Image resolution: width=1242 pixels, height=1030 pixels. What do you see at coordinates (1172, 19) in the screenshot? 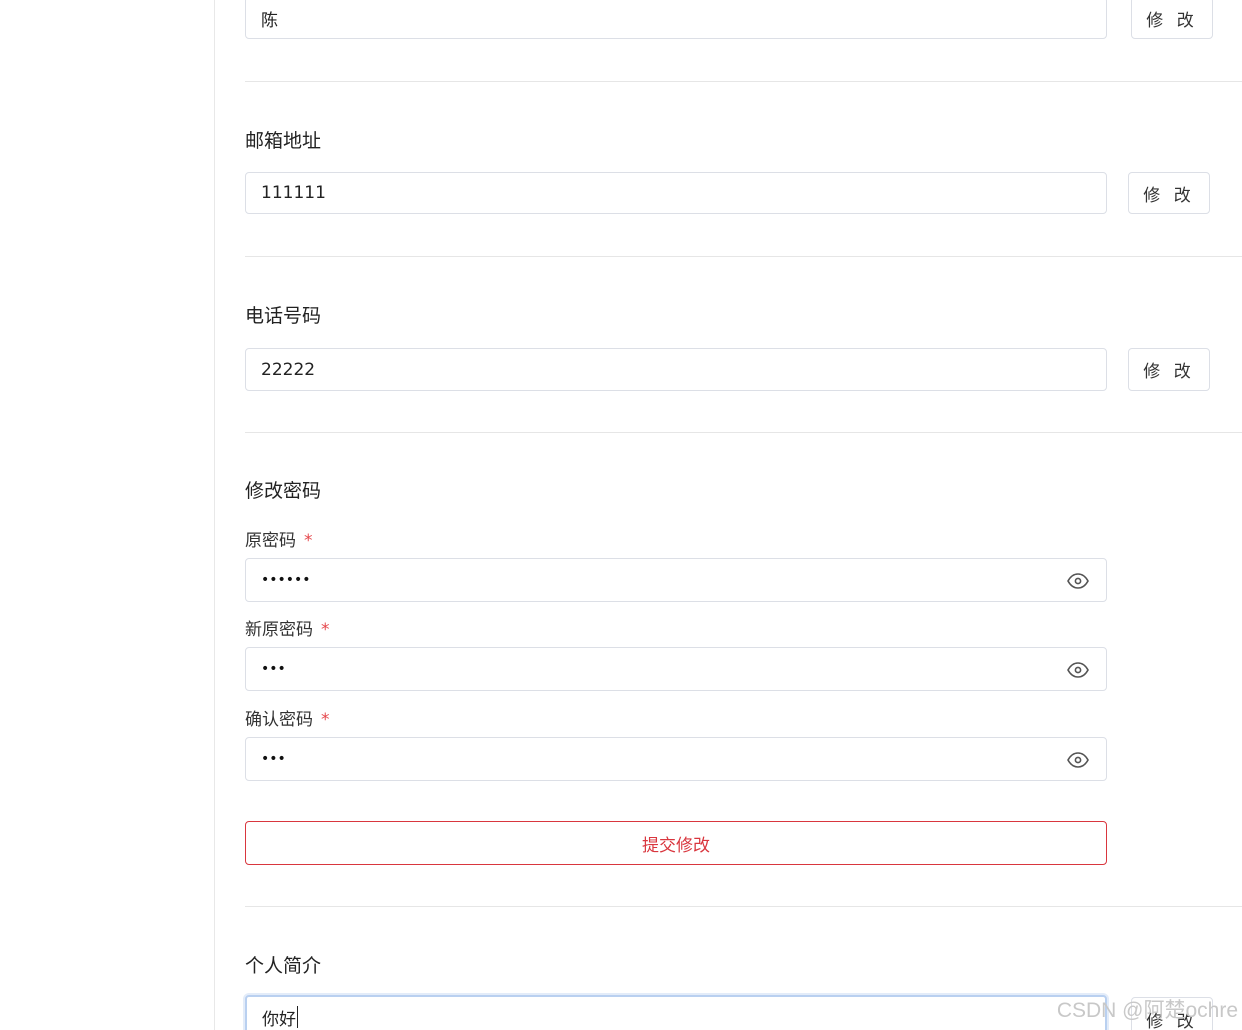
I see `modify-name-button: 修 改` at bounding box center [1172, 19].